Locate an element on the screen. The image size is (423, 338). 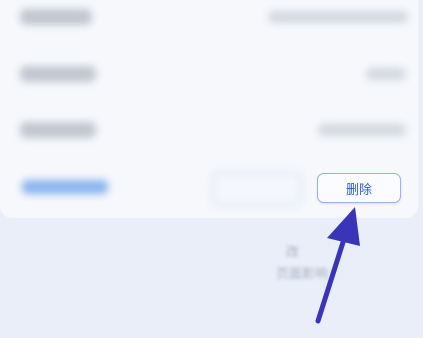
delete-button-label: 删除 is located at coordinates (358, 190).